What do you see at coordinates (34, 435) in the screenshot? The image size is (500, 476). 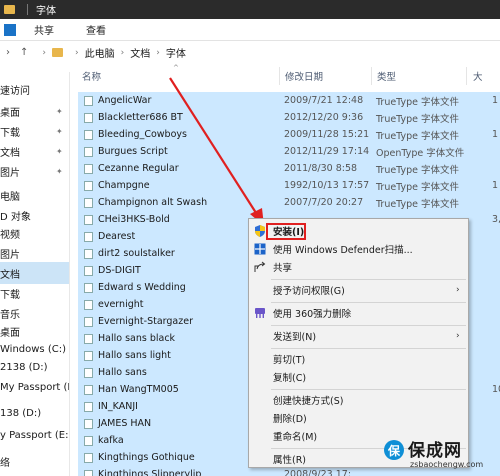 I see `sidebar-item: y Passport (E:)` at bounding box center [34, 435].